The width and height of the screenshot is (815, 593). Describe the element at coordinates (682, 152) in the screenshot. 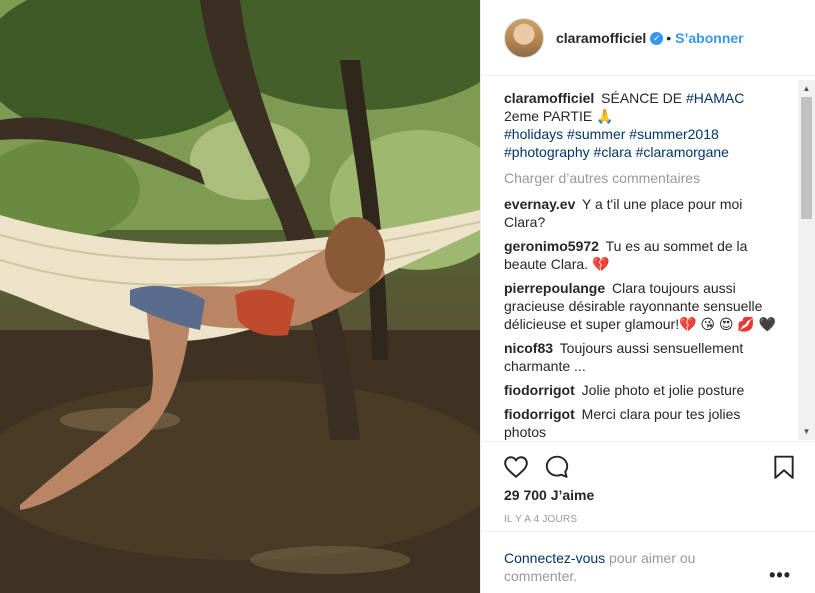

I see `hashtag-link: #claramorgane` at that location.